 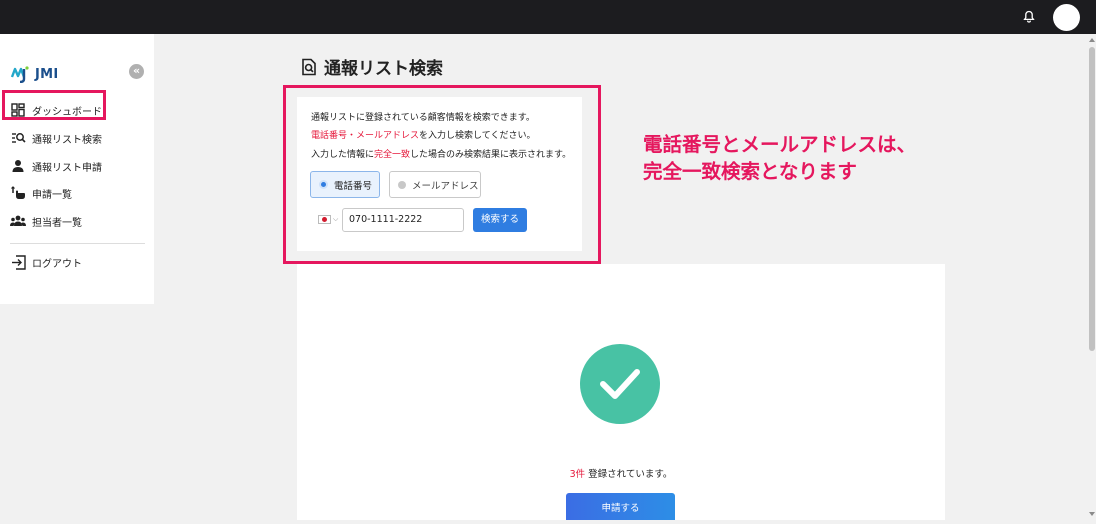 What do you see at coordinates (1066, 17) in the screenshot?
I see `user-avatar` at bounding box center [1066, 17].